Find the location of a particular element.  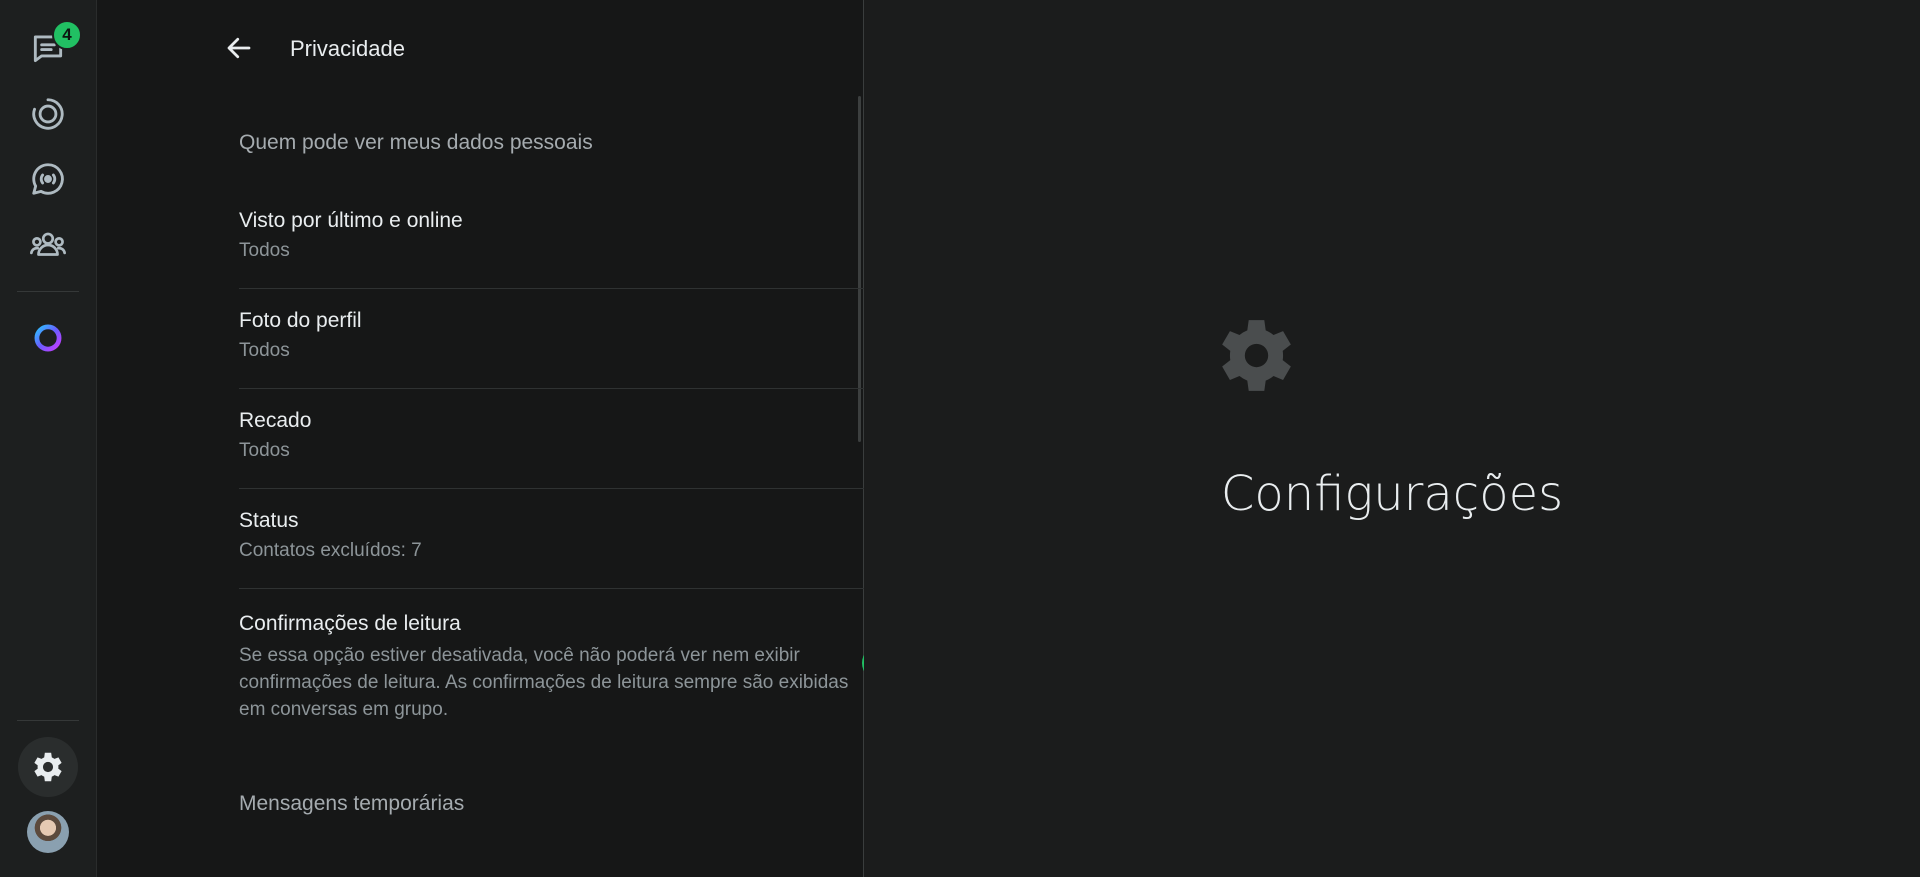

privacy-item-last-seen: Visto por último e online Todos is located at coordinates (578, 239).